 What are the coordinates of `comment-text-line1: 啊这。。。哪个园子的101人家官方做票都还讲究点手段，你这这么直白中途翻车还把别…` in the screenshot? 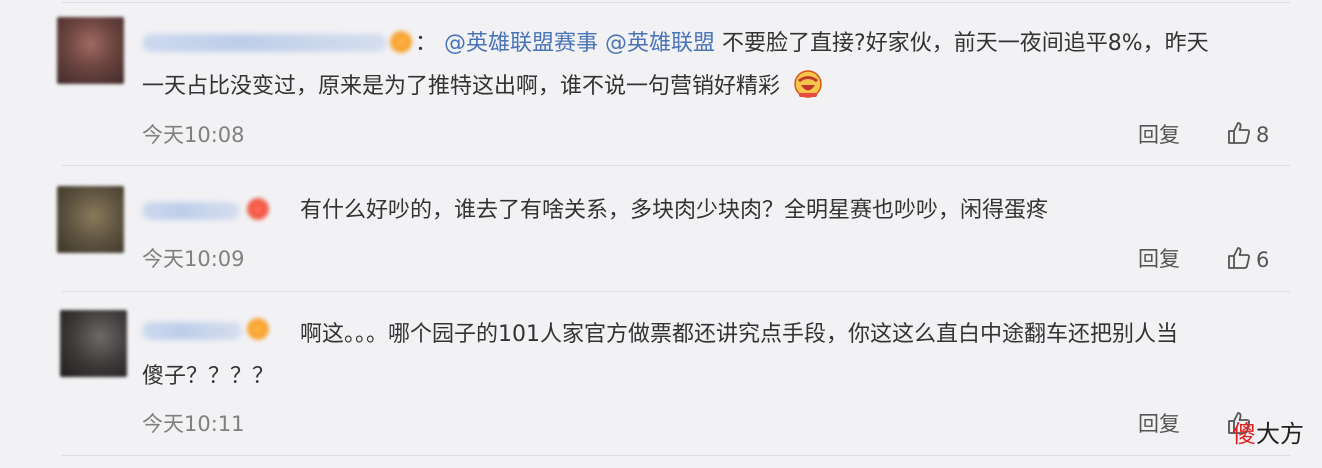 It's located at (739, 334).